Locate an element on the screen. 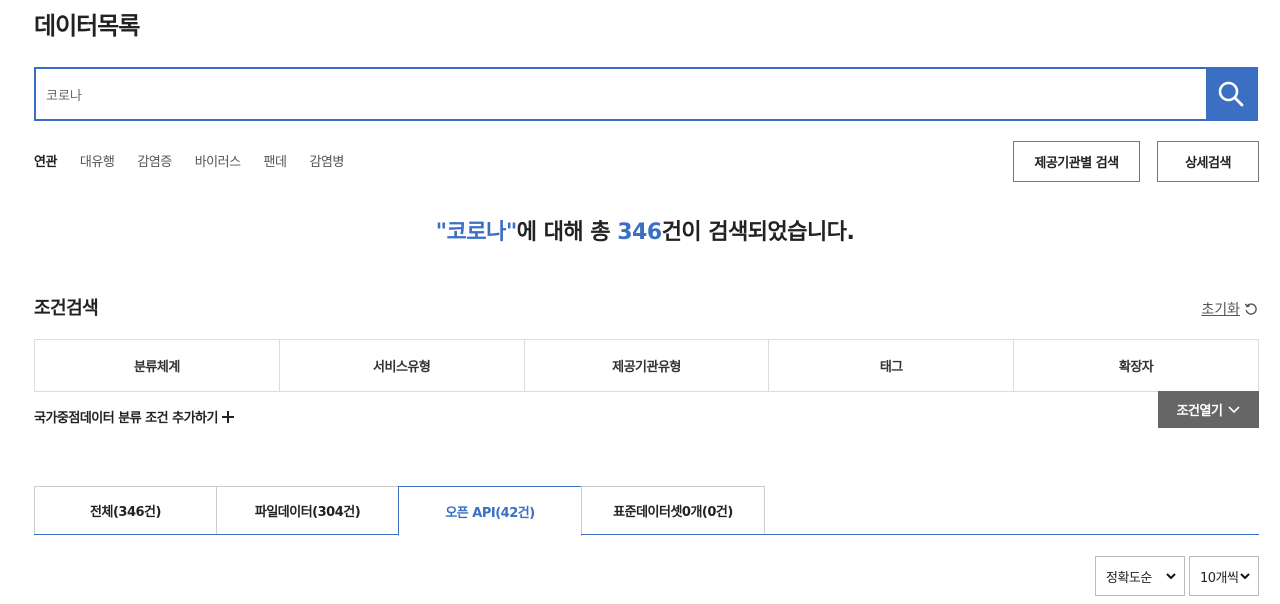  add-condition-label: 국가중점데이터 분류 조건 추가하기 is located at coordinates (126, 418).